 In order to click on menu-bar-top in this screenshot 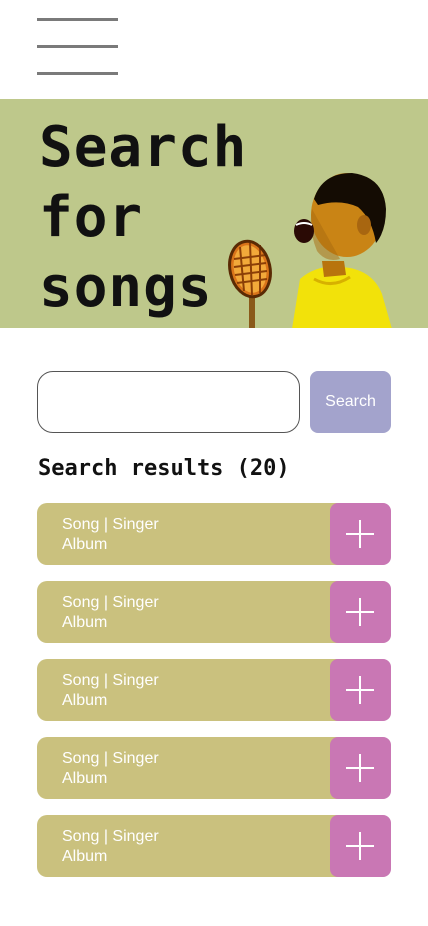, I will do `click(77, 19)`.